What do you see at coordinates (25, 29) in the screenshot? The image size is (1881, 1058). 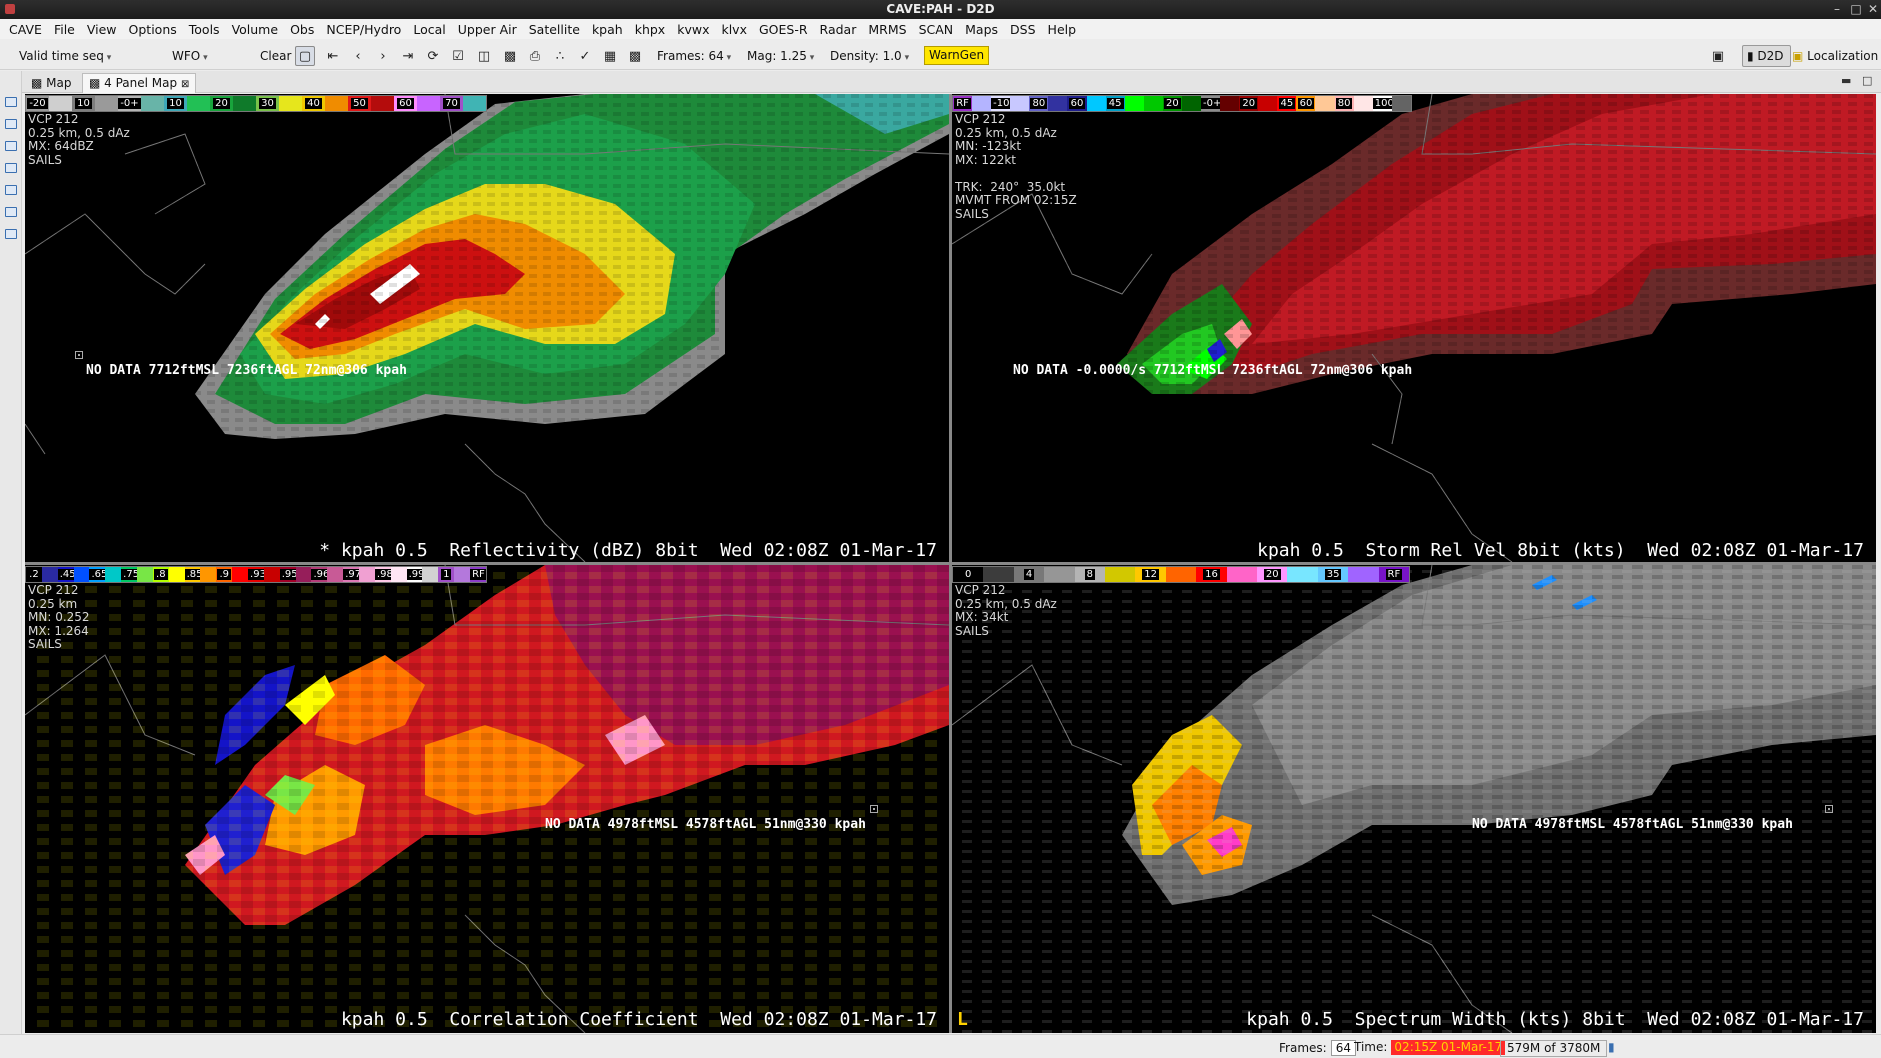 I see `menu-item-cave: CAVE` at bounding box center [25, 29].